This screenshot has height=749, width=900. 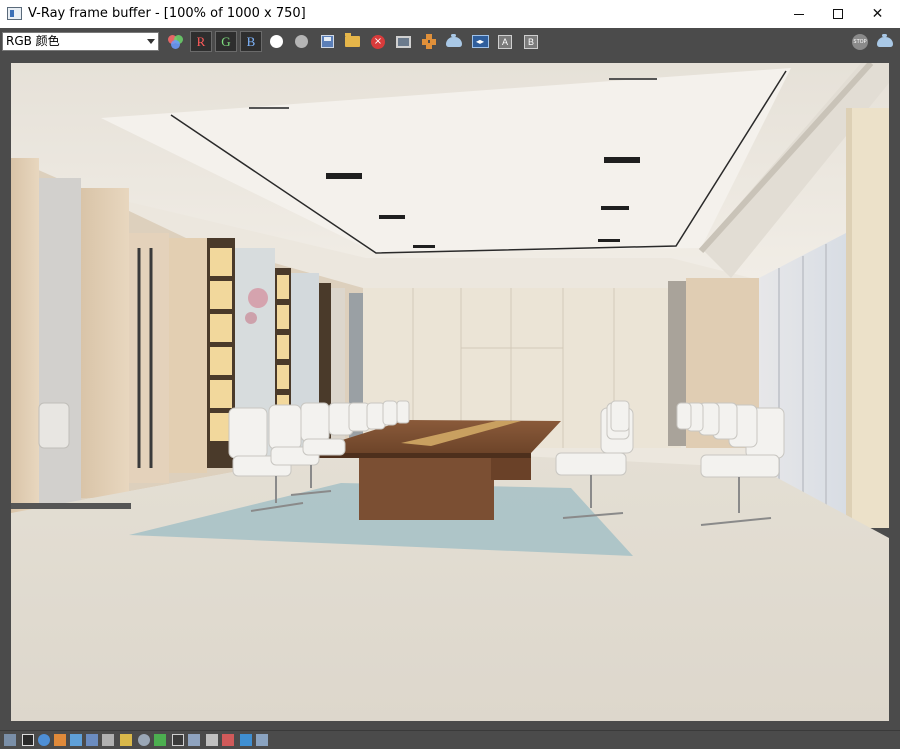 I want to click on color-channels-icon, so click(x=175, y=41).